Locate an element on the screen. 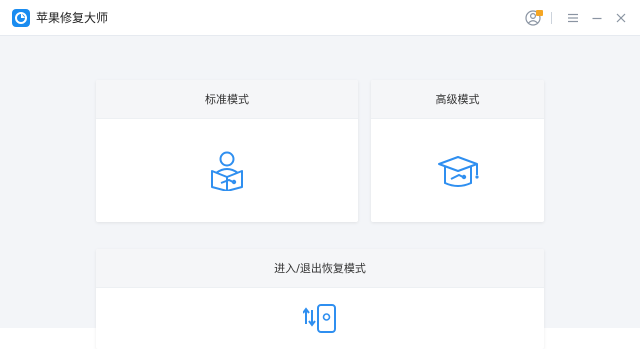  person-book-icon is located at coordinates (227, 173).